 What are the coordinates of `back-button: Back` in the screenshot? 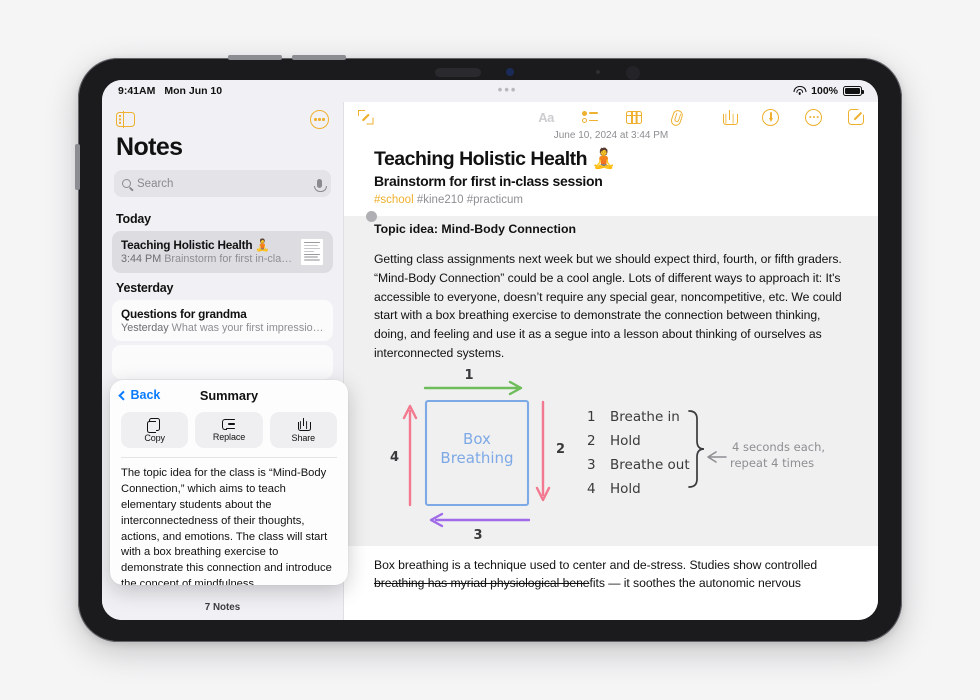 It's located at (139, 395).